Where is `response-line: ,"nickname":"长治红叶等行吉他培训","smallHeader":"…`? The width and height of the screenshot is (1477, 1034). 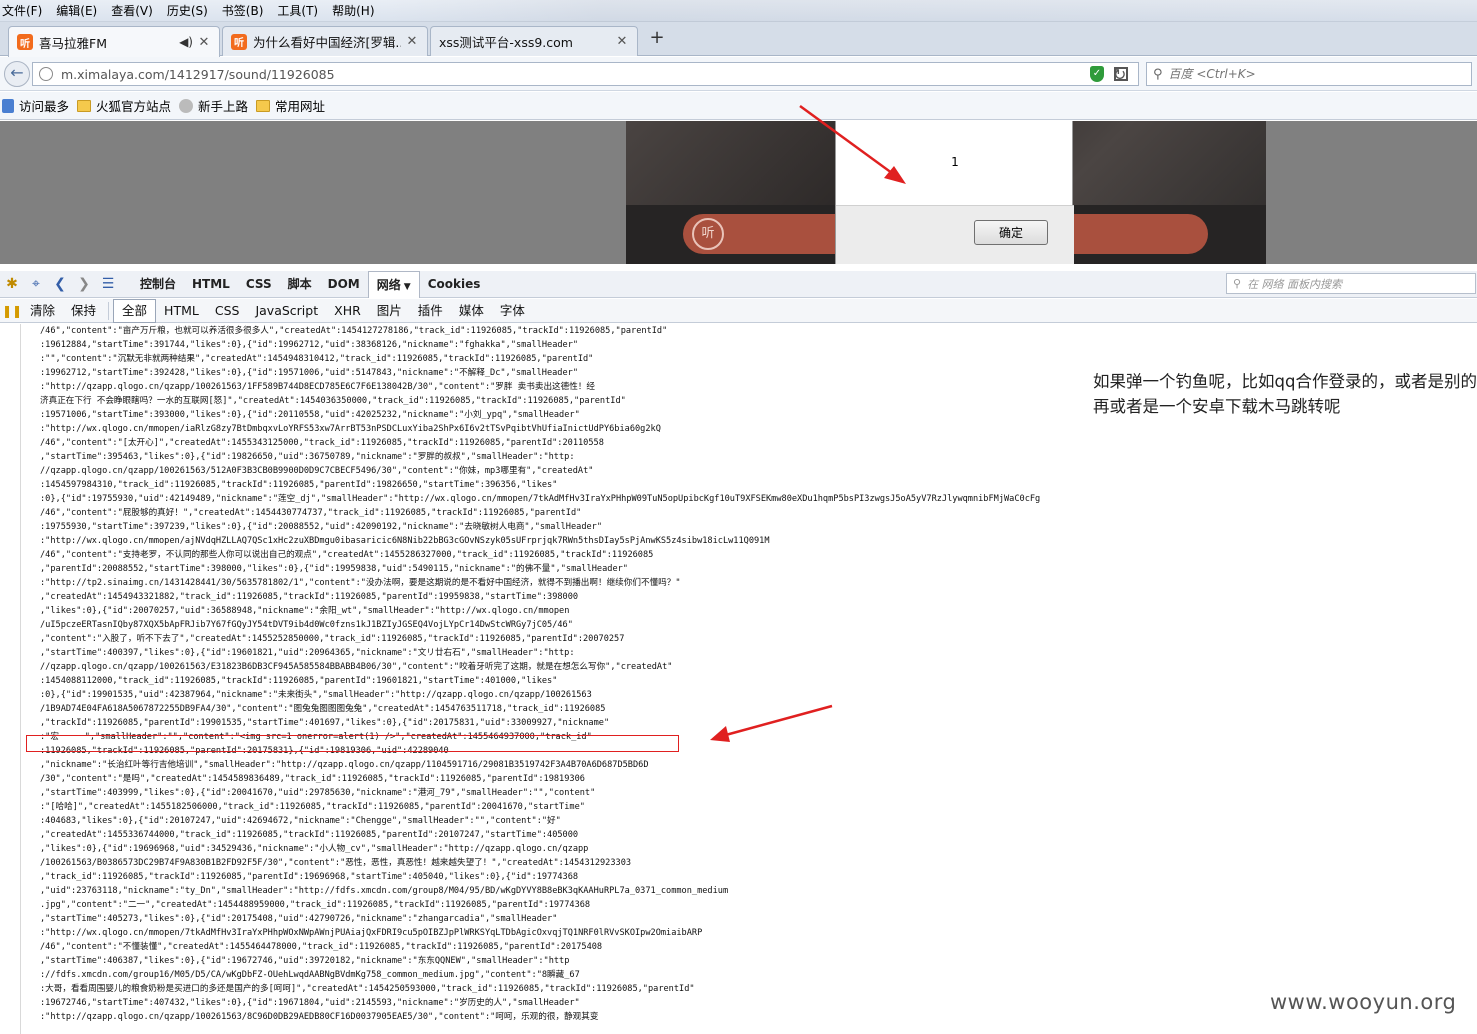 response-line: ,"nickname":"长治红叶等行吉他培训","smallHeader":"… is located at coordinates (344, 765).